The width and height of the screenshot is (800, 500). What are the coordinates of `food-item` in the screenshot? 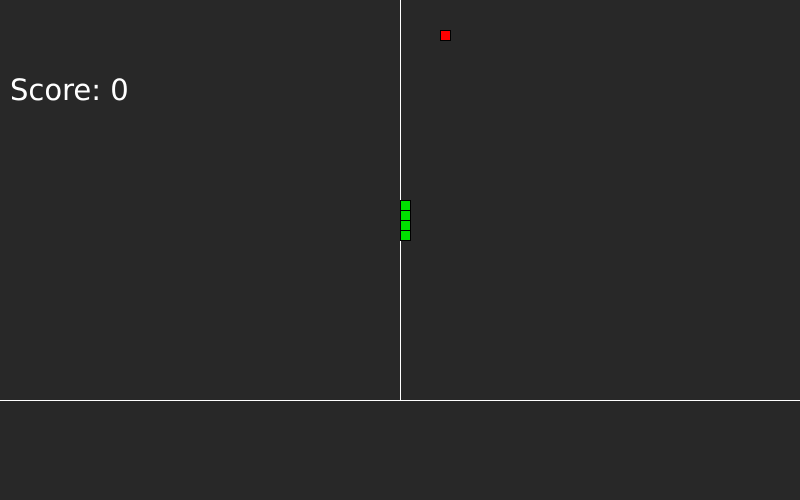 It's located at (445, 35).